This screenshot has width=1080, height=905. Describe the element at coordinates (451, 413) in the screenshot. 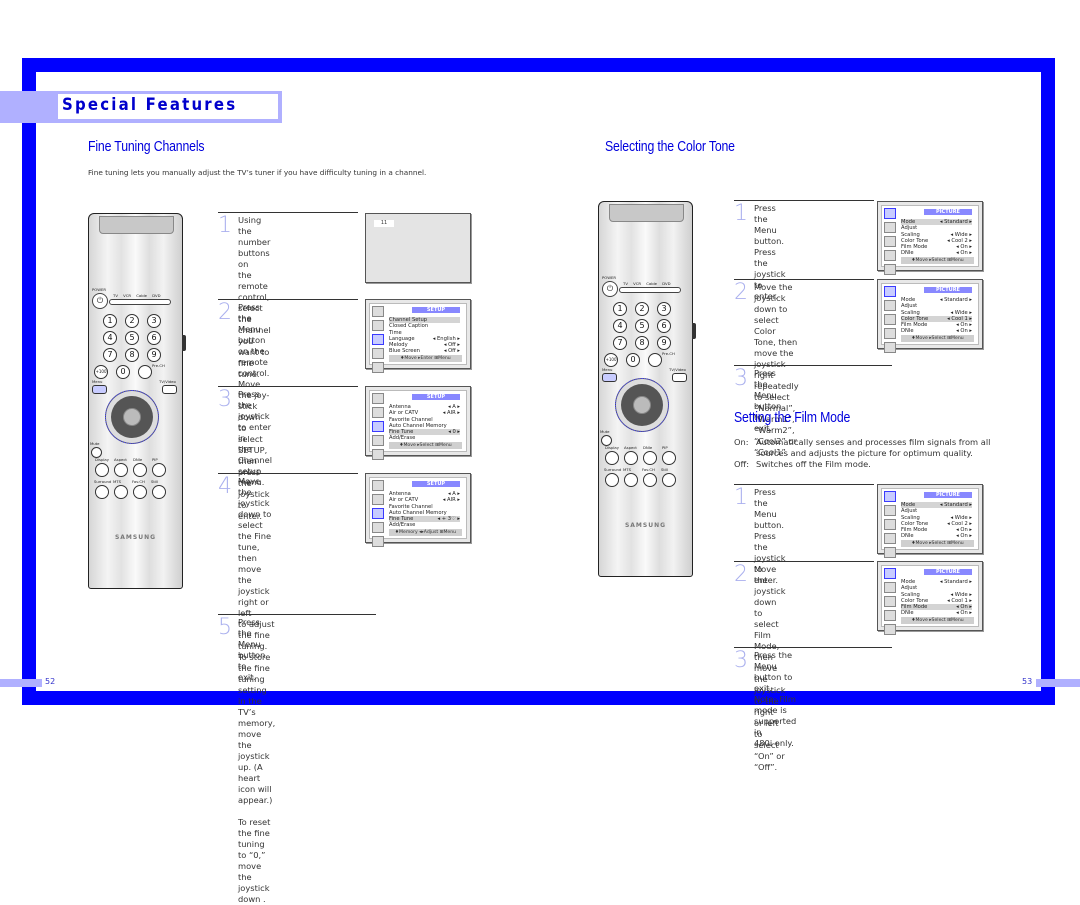

I see `osd-item-value: ◂ AIR ▸` at that location.